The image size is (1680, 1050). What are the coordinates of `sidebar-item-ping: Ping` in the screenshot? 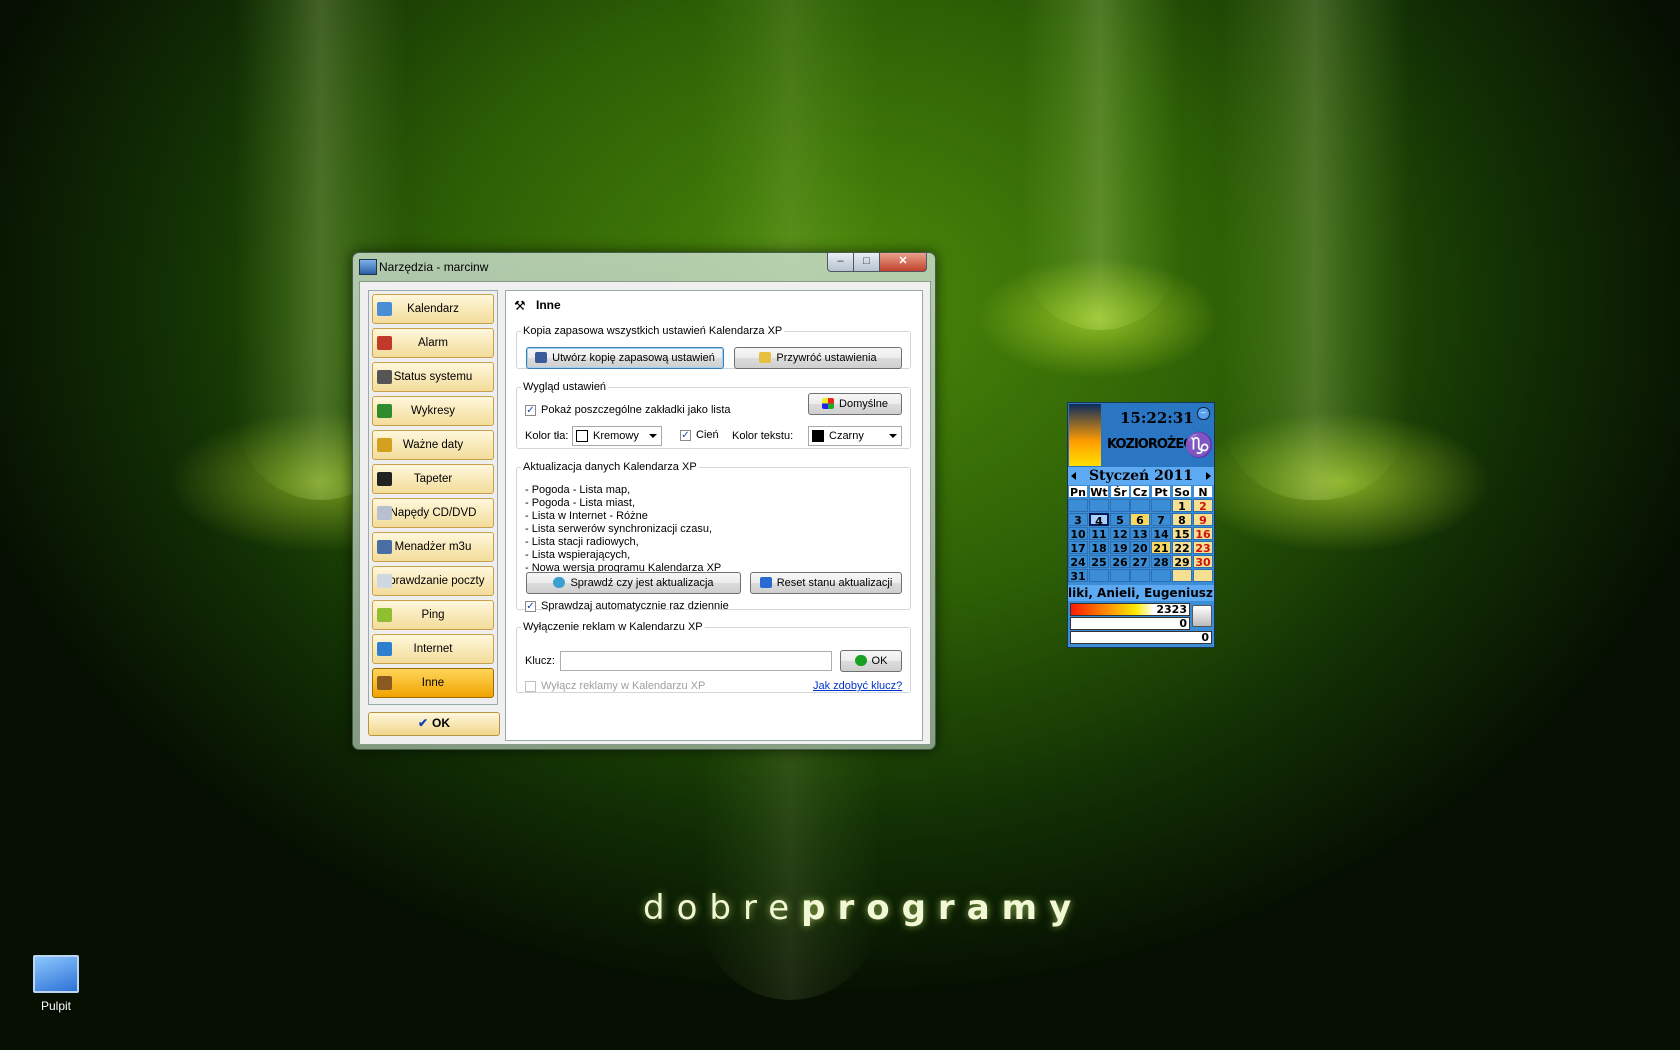 It's located at (433, 615).